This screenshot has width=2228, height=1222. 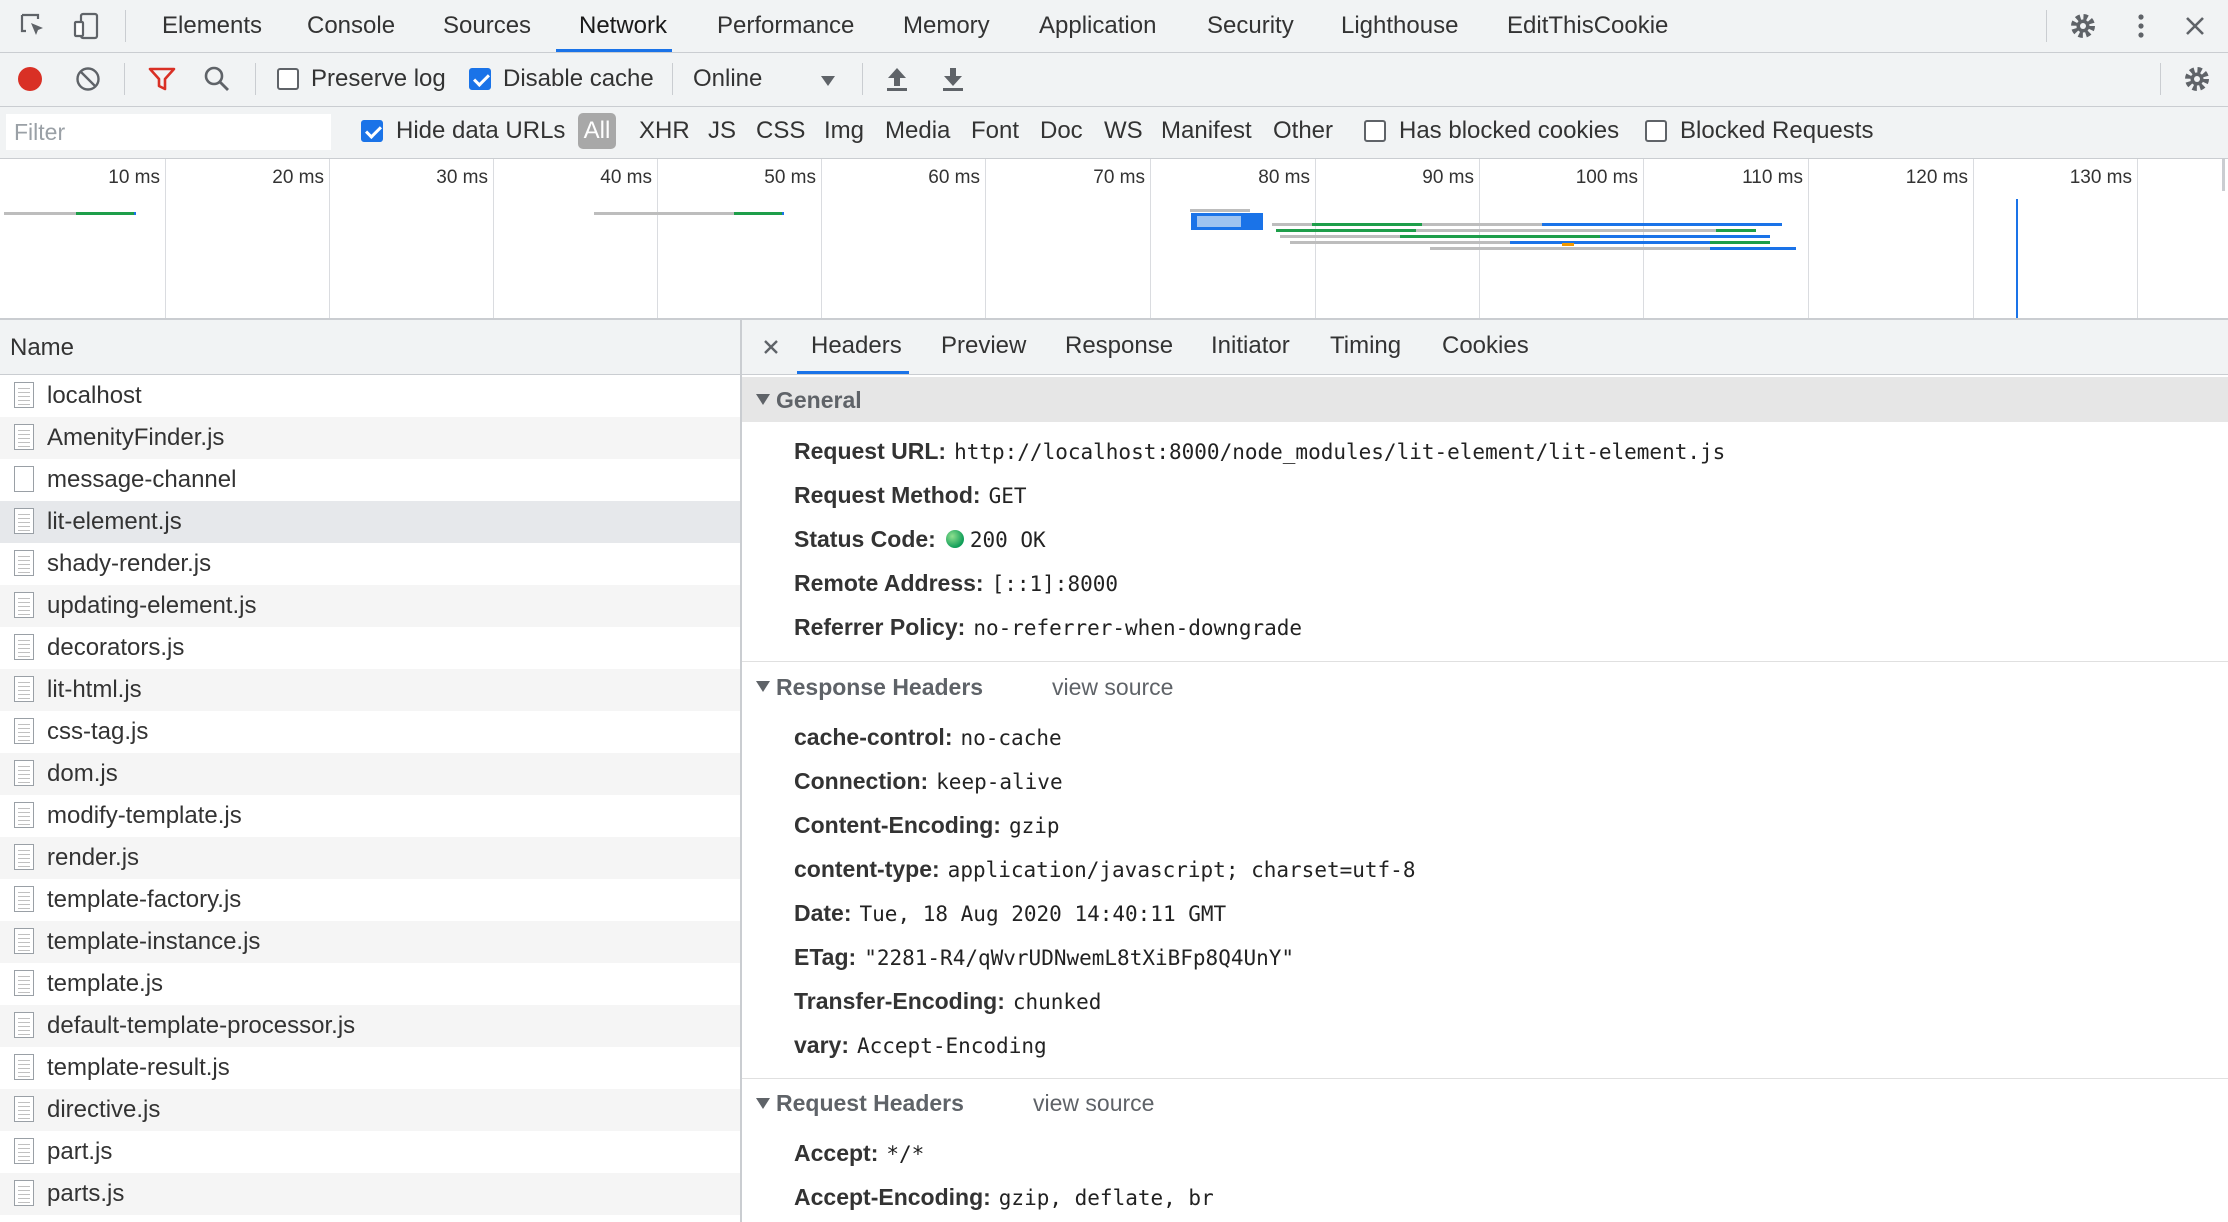 I want to click on throttling-select: Online, so click(x=727, y=79).